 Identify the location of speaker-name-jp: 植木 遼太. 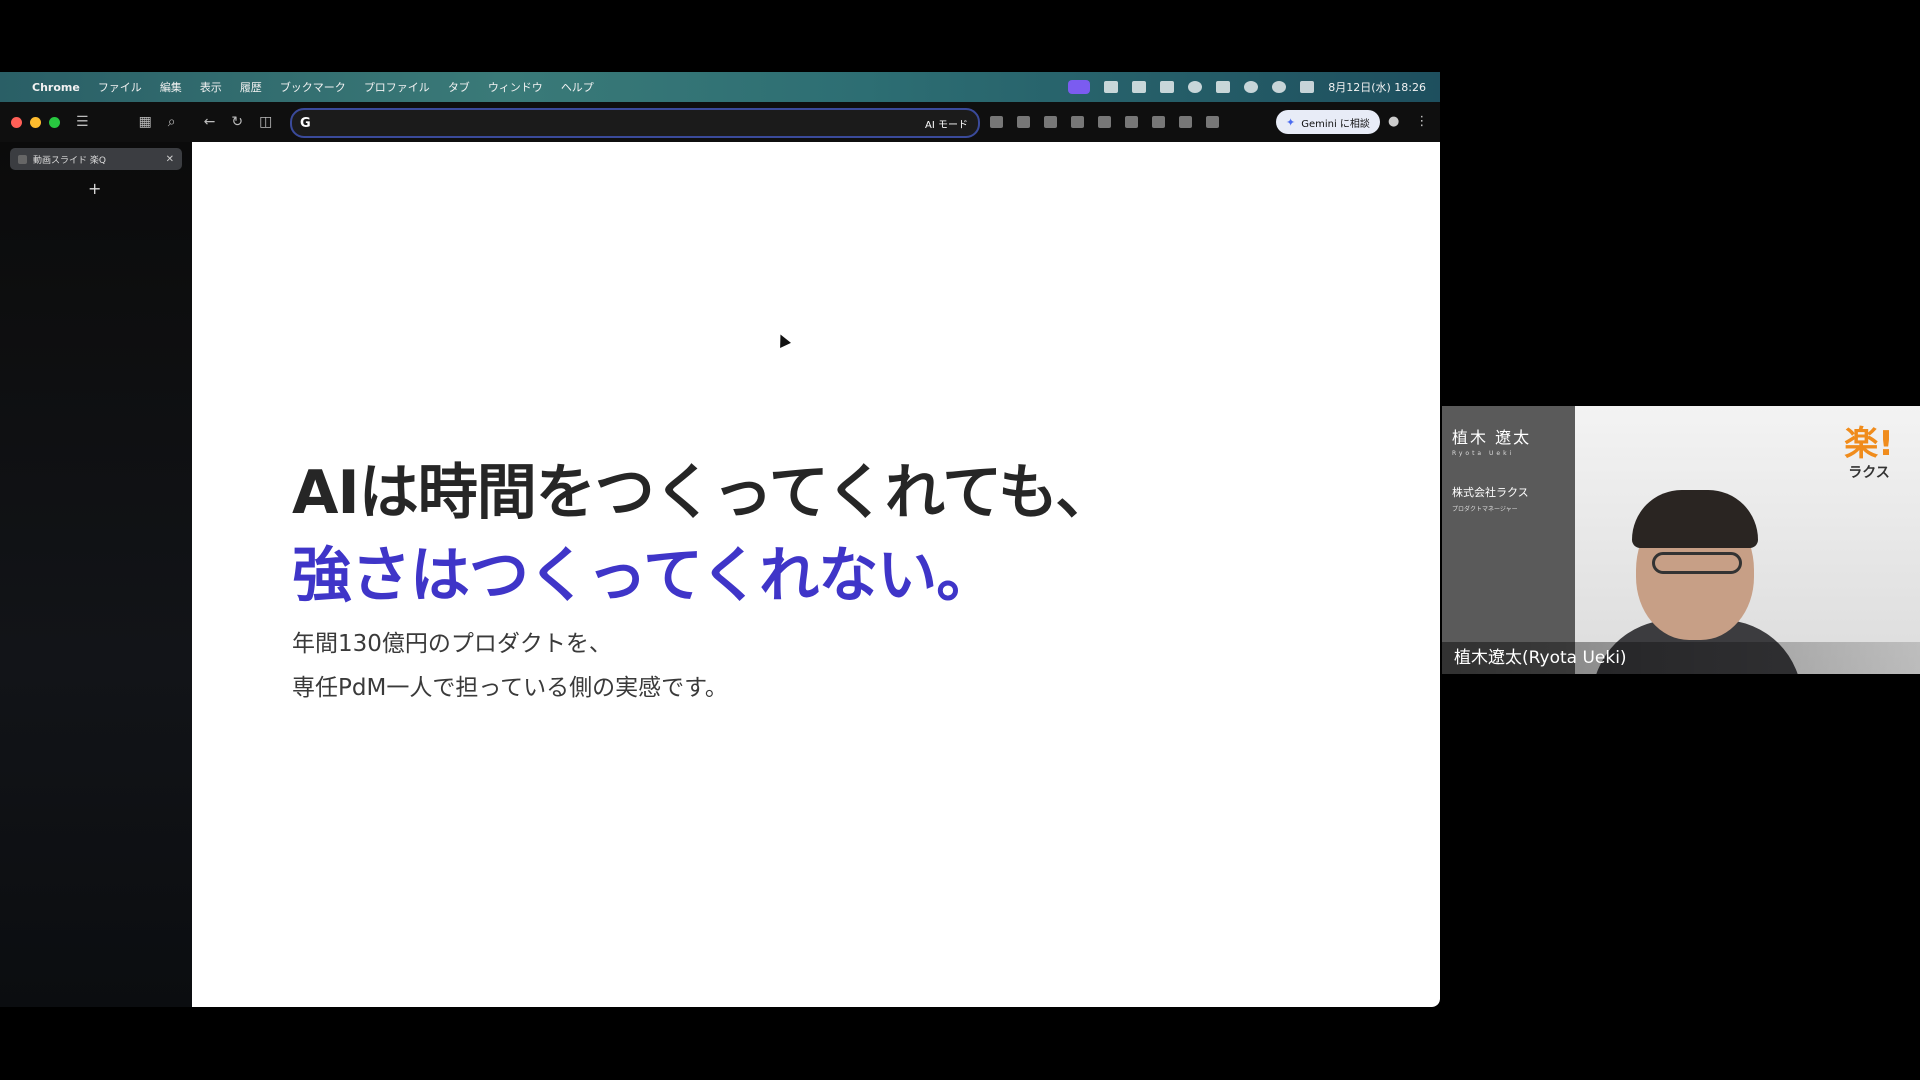
(1492, 437).